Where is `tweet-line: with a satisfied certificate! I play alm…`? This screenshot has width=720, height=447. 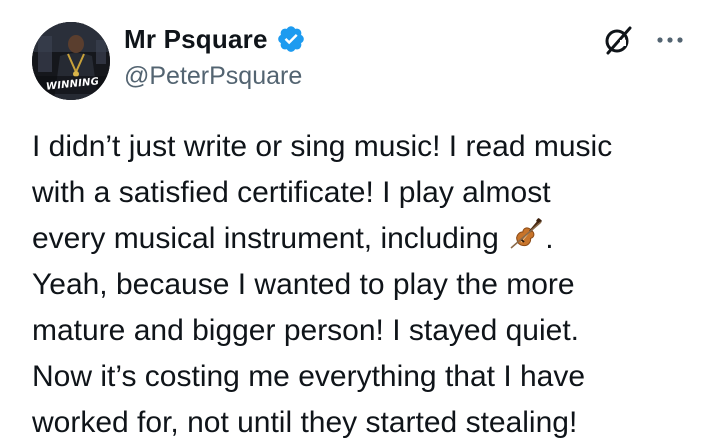 tweet-line: with a satisfied certificate! I play alm… is located at coordinates (291, 192).